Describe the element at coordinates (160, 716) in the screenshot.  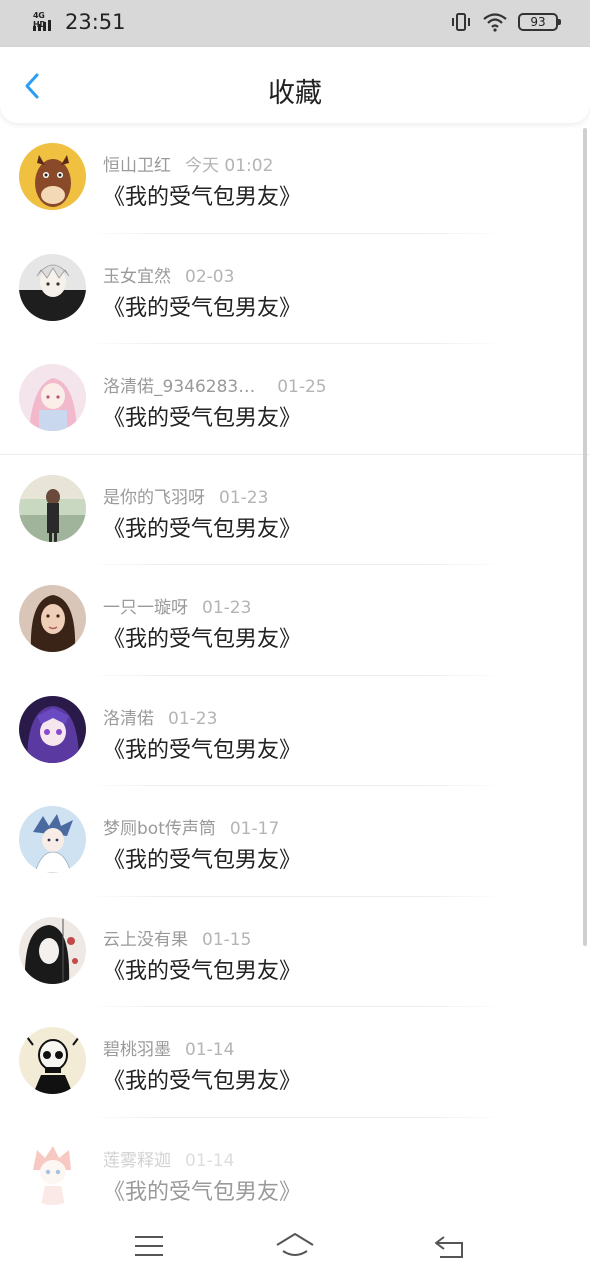
I see `item-meta: 洛清偌 01-23` at that location.